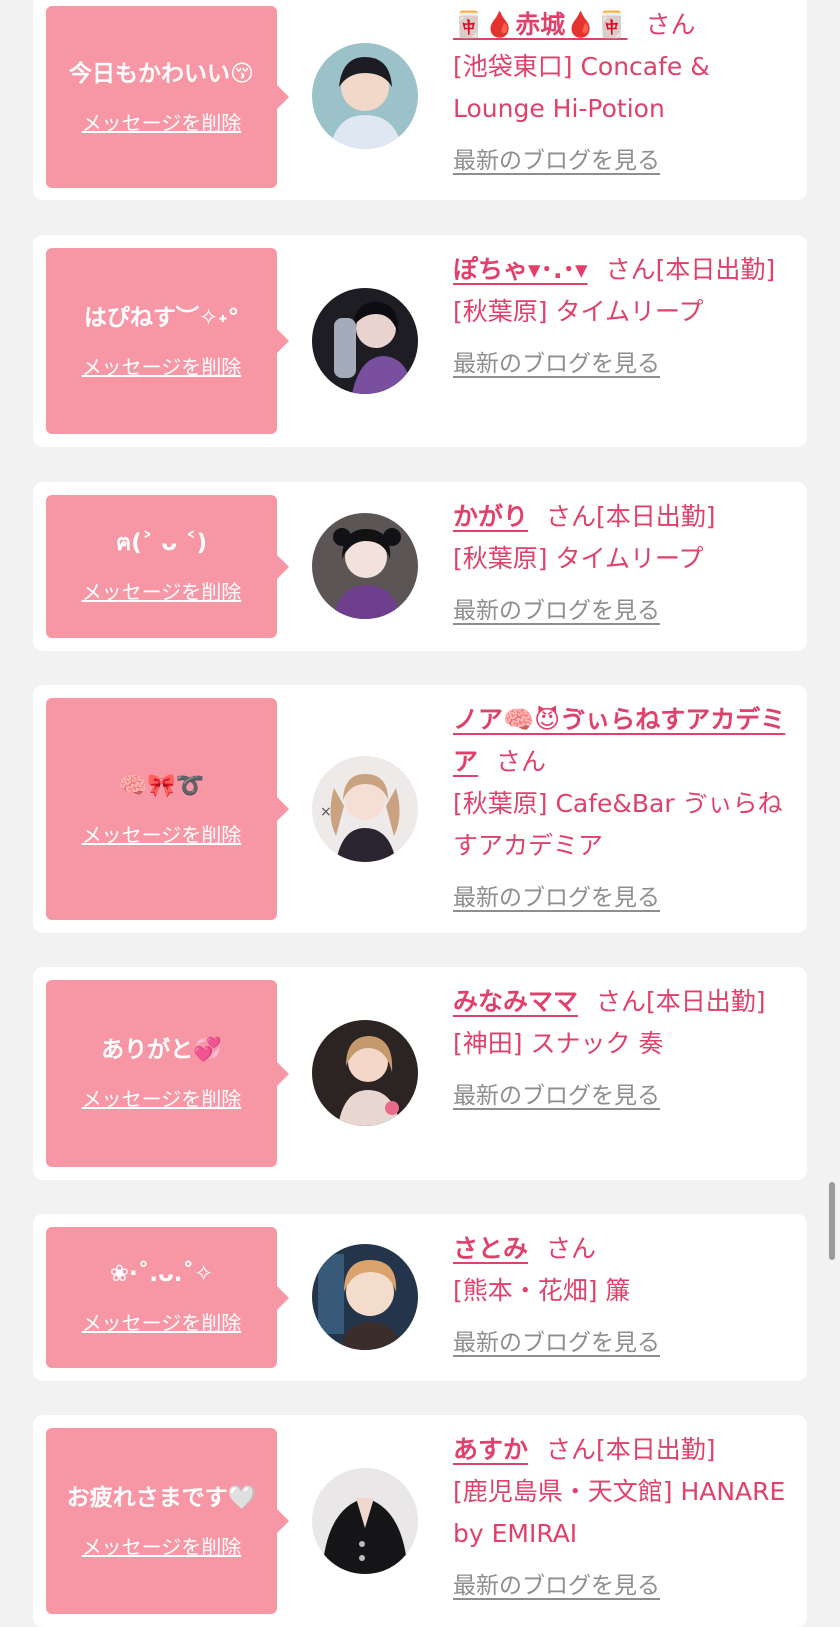 This screenshot has width=840, height=1627. I want to click on cast-info: みなみママ さん[本日出勤] [神田] スナック 奏 最新のブログを見る, so click(623, 1049).